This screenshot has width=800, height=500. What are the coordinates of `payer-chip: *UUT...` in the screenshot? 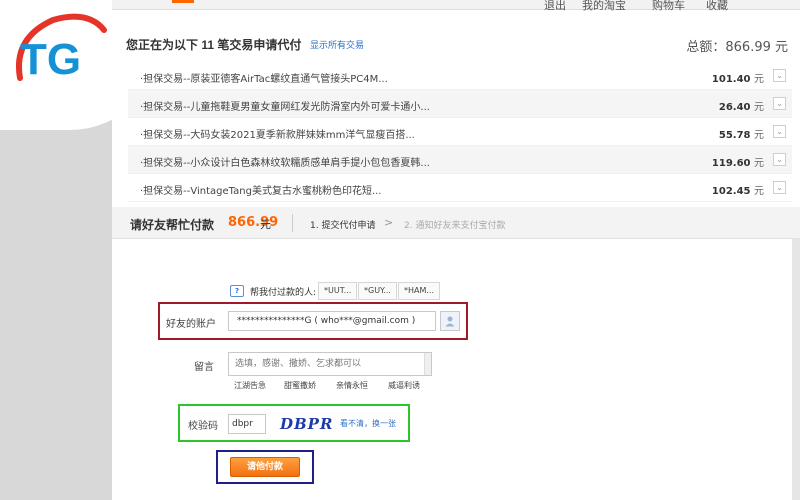 It's located at (338, 291).